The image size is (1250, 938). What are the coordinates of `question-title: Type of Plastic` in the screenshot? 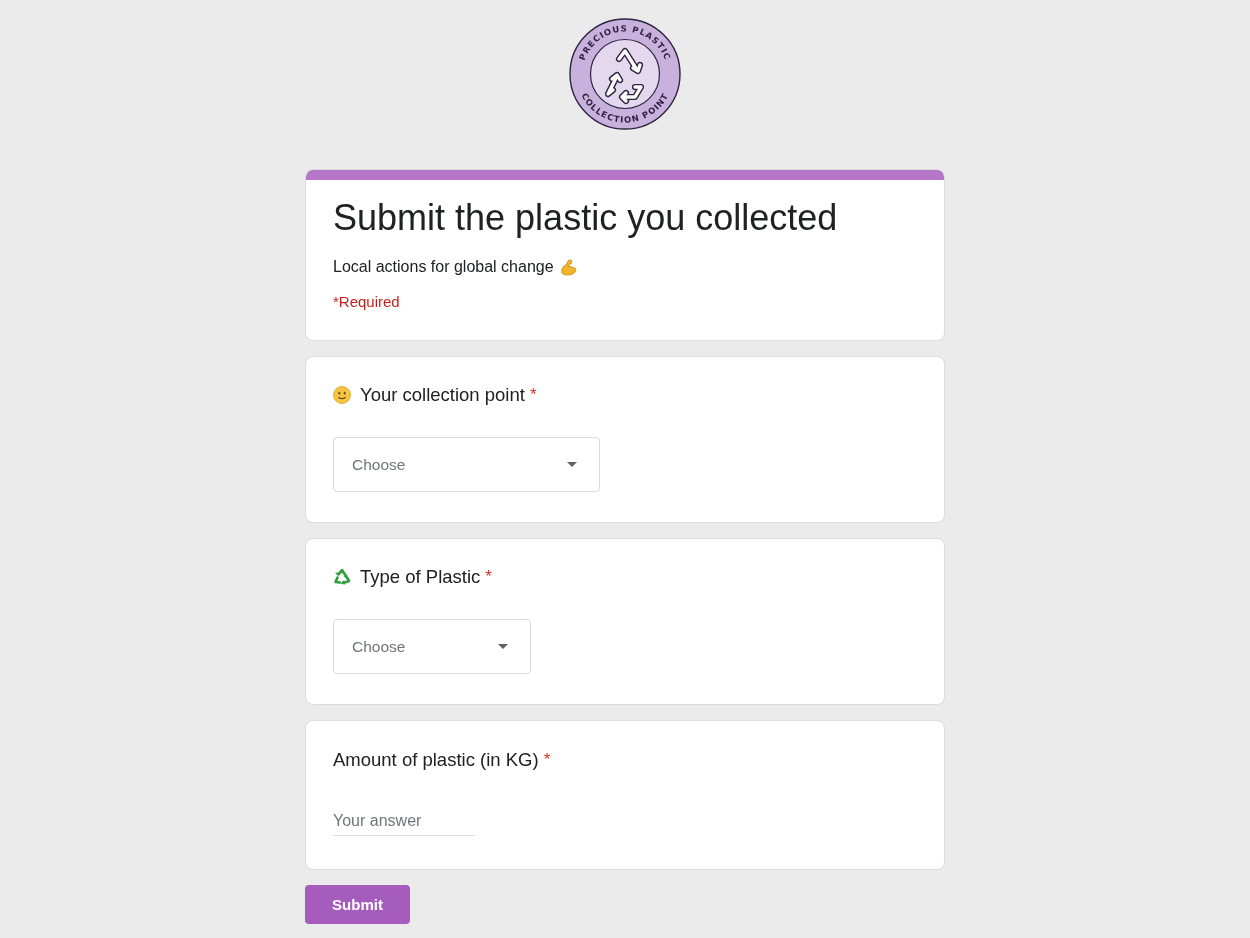 It's located at (420, 577).